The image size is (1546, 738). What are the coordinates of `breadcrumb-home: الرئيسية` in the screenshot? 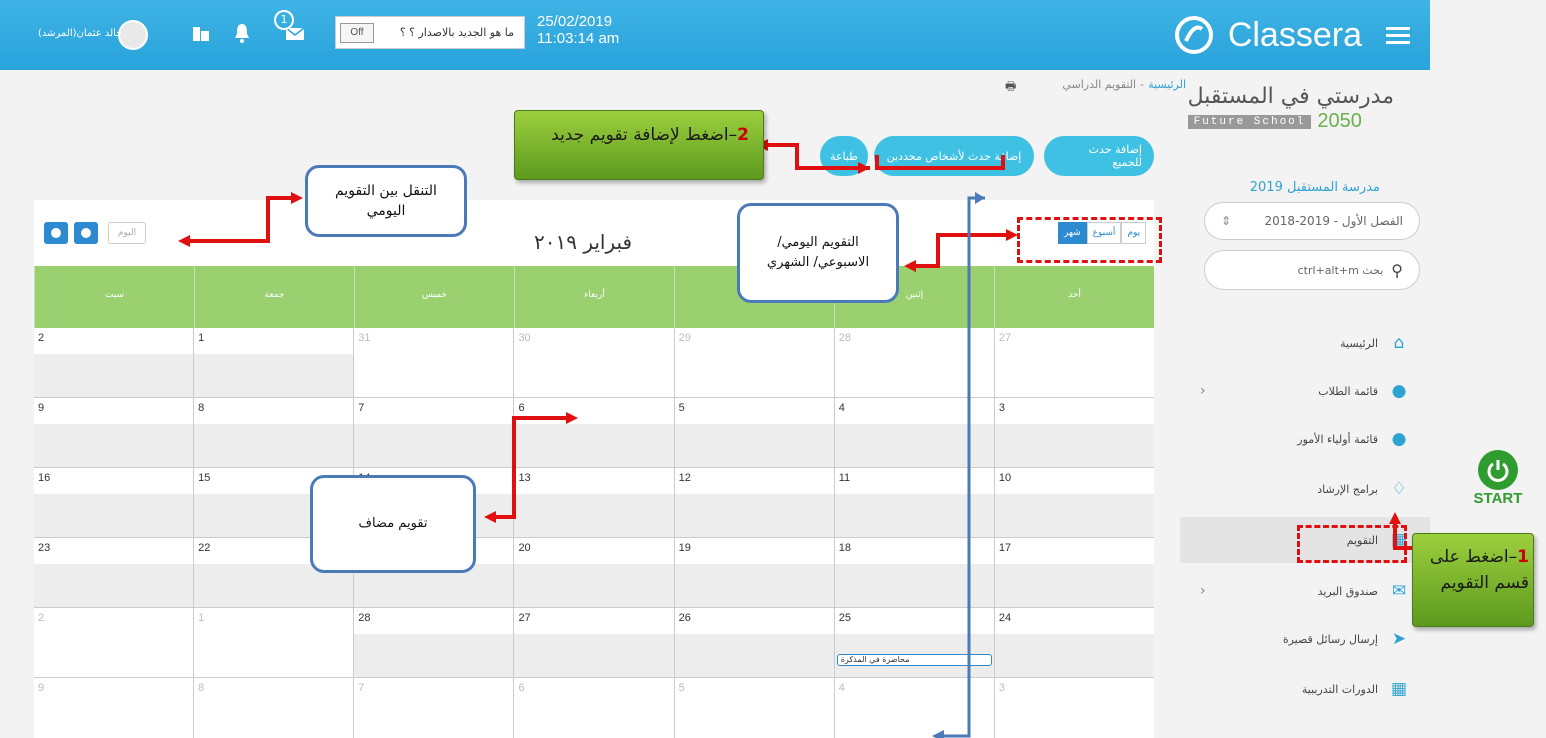 It's located at (1167, 84).